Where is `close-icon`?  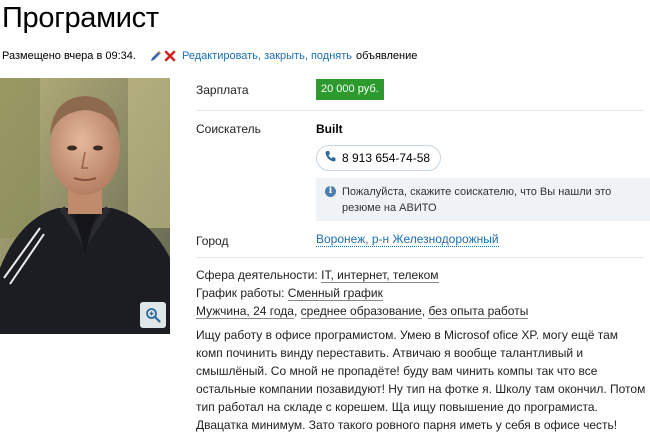
close-icon is located at coordinates (170, 56).